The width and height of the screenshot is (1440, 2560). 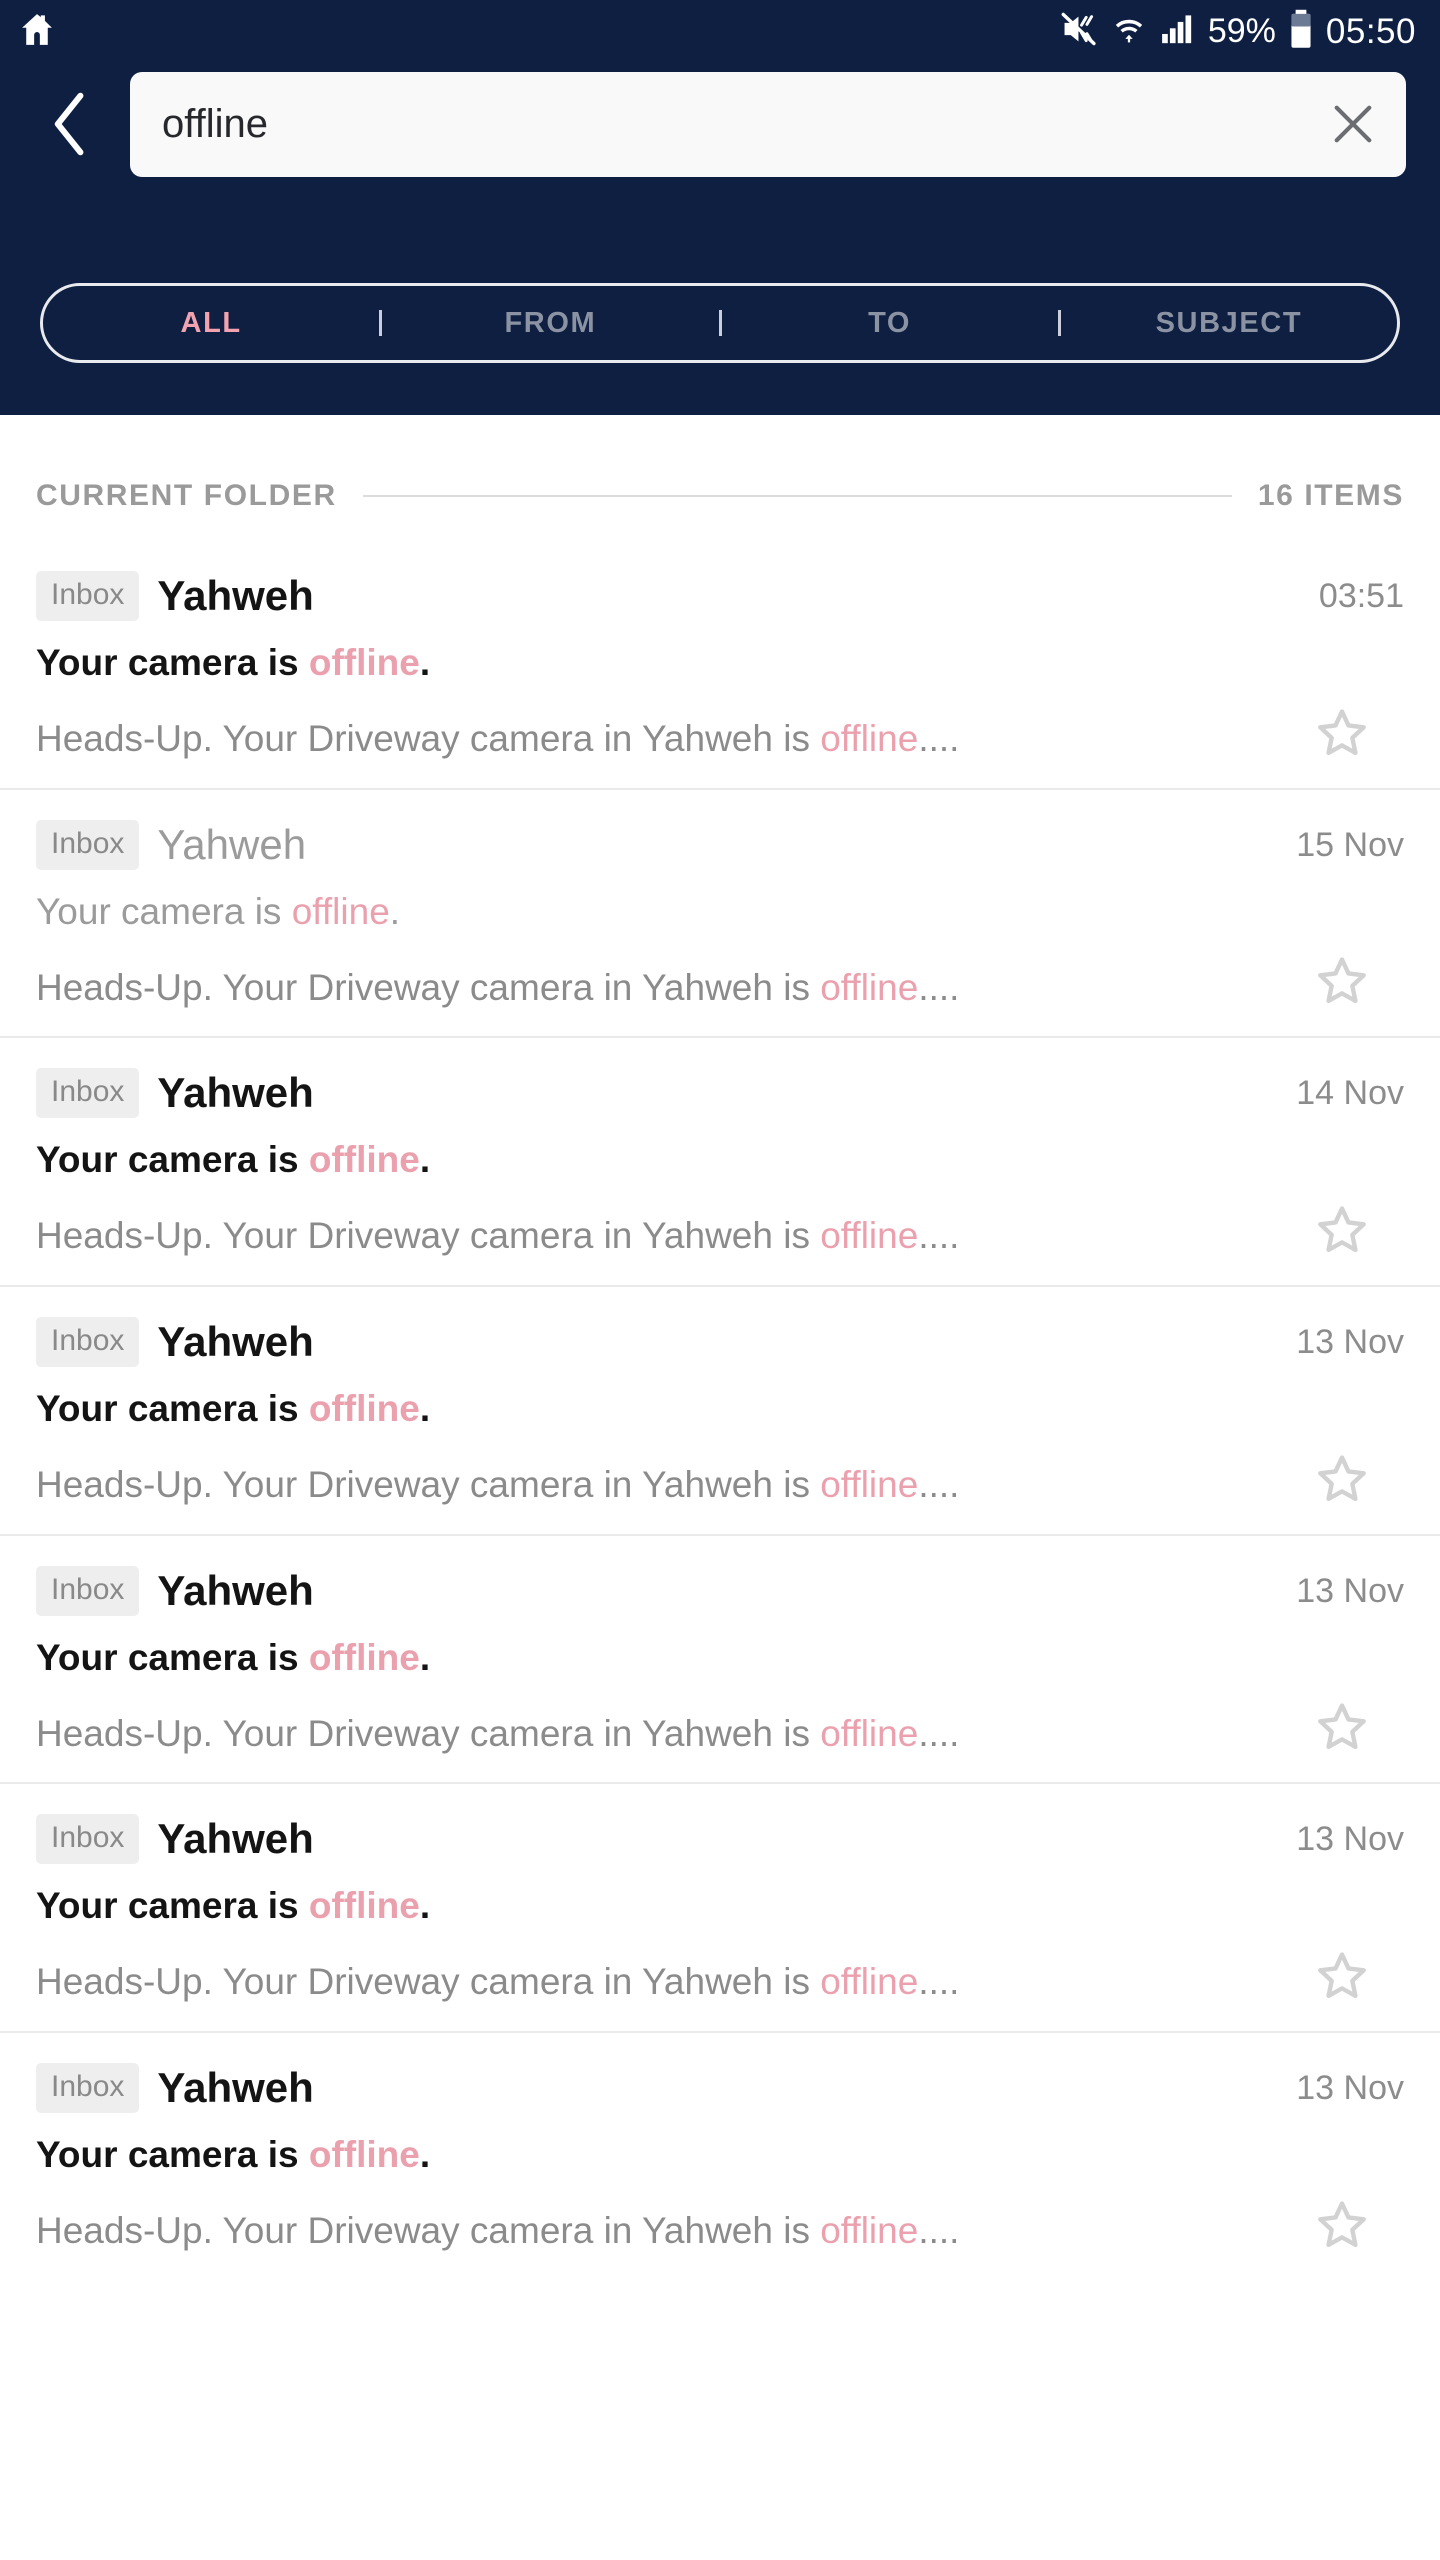 What do you see at coordinates (1350, 844) in the screenshot?
I see `email-date: 15 Nov` at bounding box center [1350, 844].